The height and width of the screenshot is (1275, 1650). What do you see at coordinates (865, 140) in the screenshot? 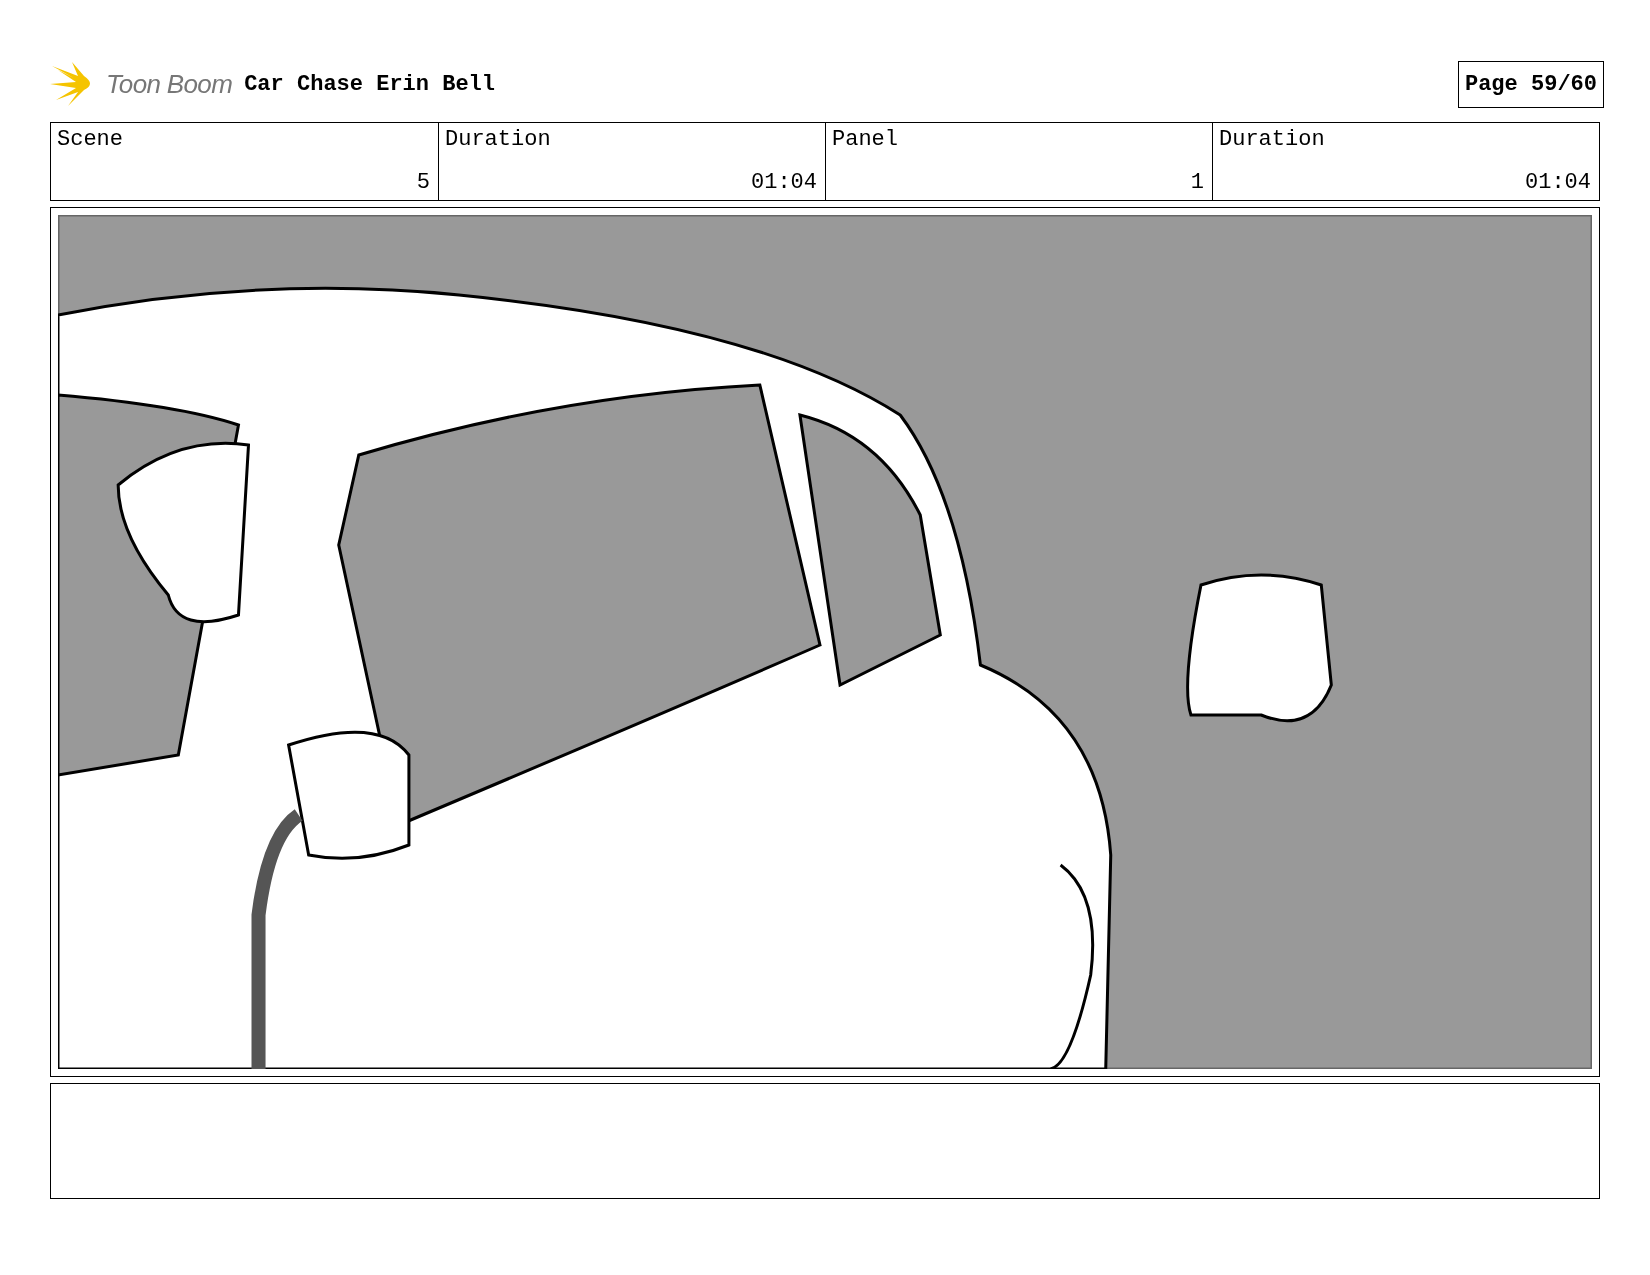
I see `field-label: Panel` at bounding box center [865, 140].